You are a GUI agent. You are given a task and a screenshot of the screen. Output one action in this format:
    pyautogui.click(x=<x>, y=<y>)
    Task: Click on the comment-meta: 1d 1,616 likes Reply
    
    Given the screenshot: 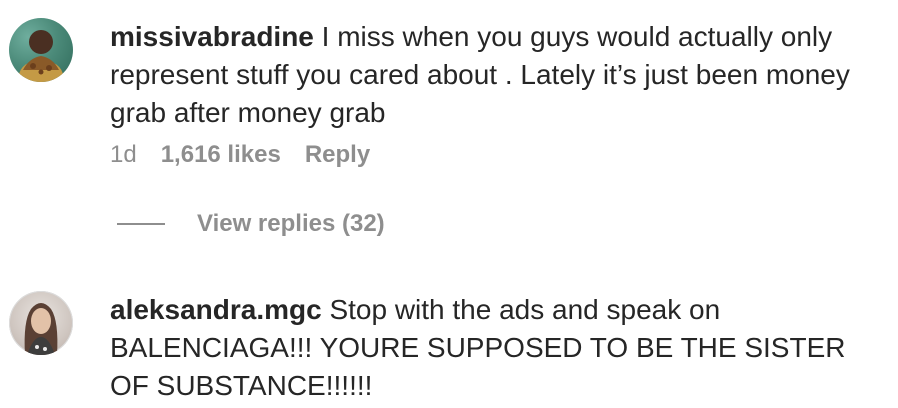 What is the action you would take?
    pyautogui.click(x=240, y=155)
    